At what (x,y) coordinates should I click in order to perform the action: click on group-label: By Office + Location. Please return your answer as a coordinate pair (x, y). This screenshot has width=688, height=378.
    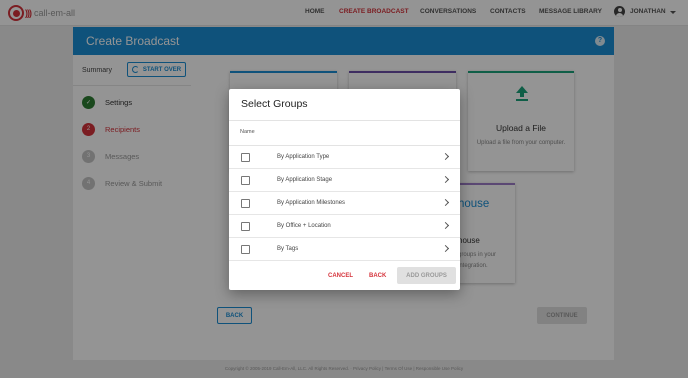
    Looking at the image, I should click on (304, 226).